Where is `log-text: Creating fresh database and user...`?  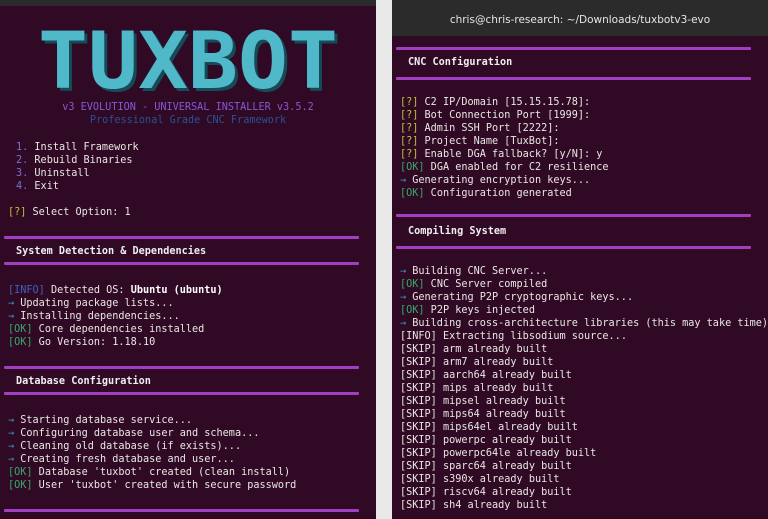
log-text: Creating fresh database and user... is located at coordinates (124, 459).